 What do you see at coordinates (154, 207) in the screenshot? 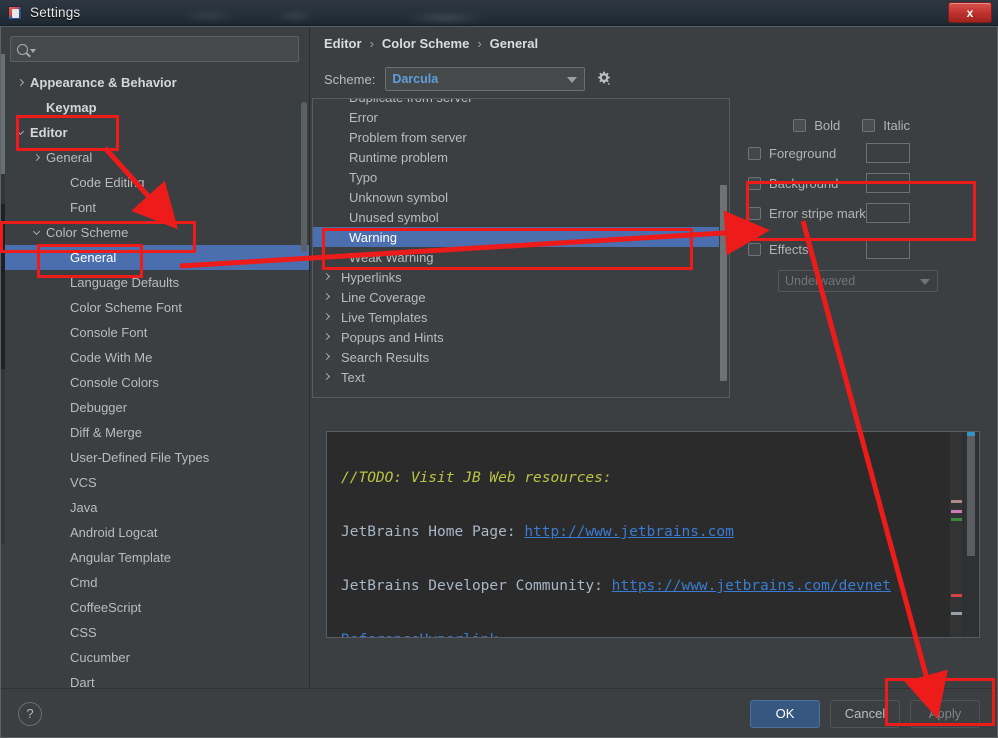
I see `sidebar-item-font: Font` at bounding box center [154, 207].